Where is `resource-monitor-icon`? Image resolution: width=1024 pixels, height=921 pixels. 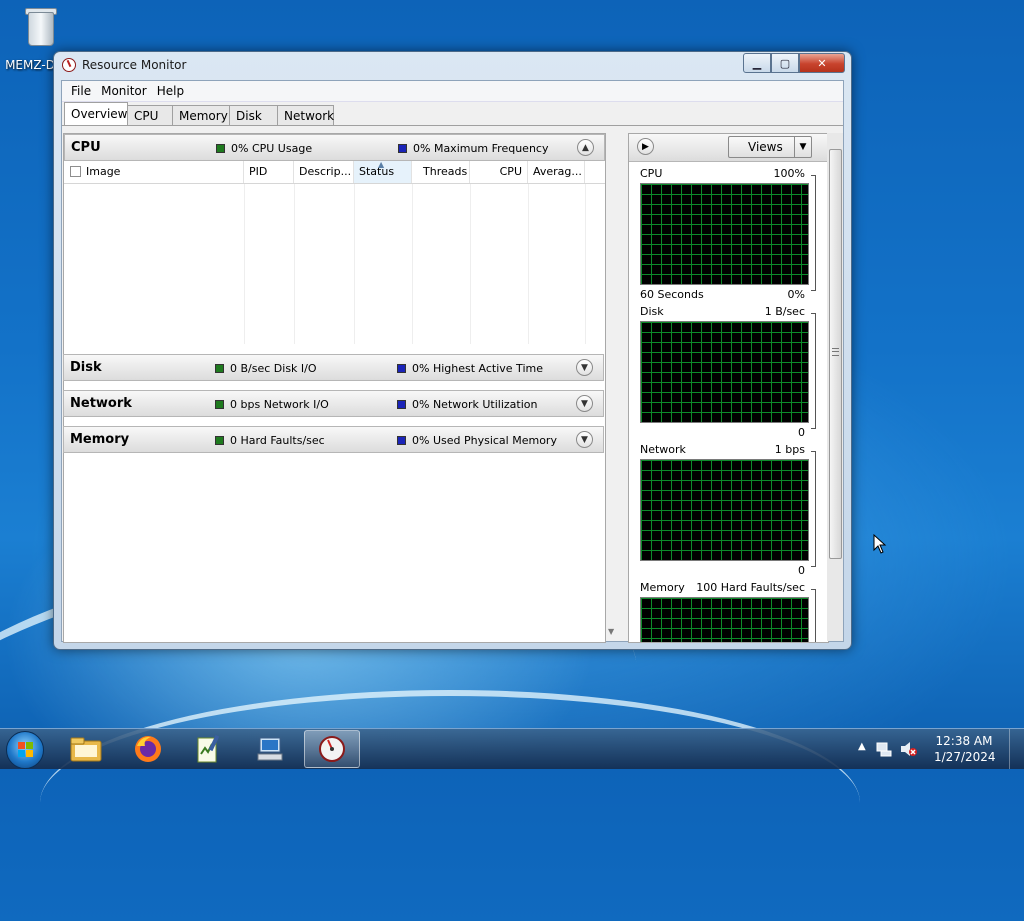
resource-monitor-icon is located at coordinates (332, 749).